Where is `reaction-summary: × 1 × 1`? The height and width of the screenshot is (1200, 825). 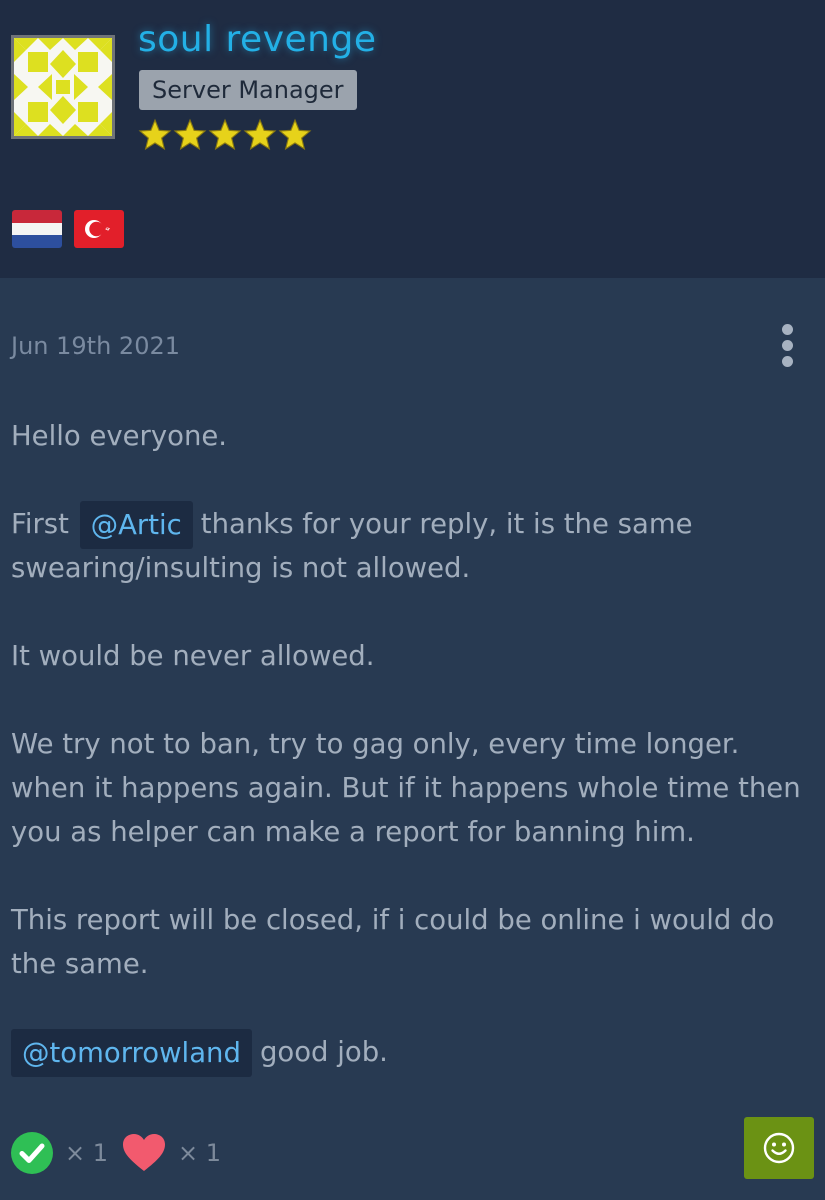
reaction-summary: × 1 × 1 is located at coordinates (123, 1153).